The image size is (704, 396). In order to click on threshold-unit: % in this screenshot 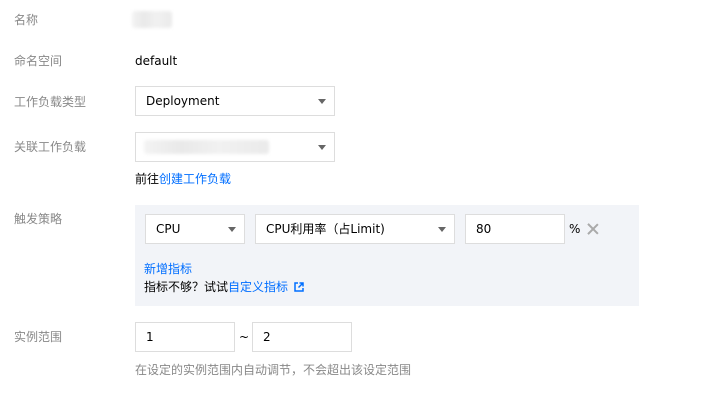, I will do `click(575, 229)`.